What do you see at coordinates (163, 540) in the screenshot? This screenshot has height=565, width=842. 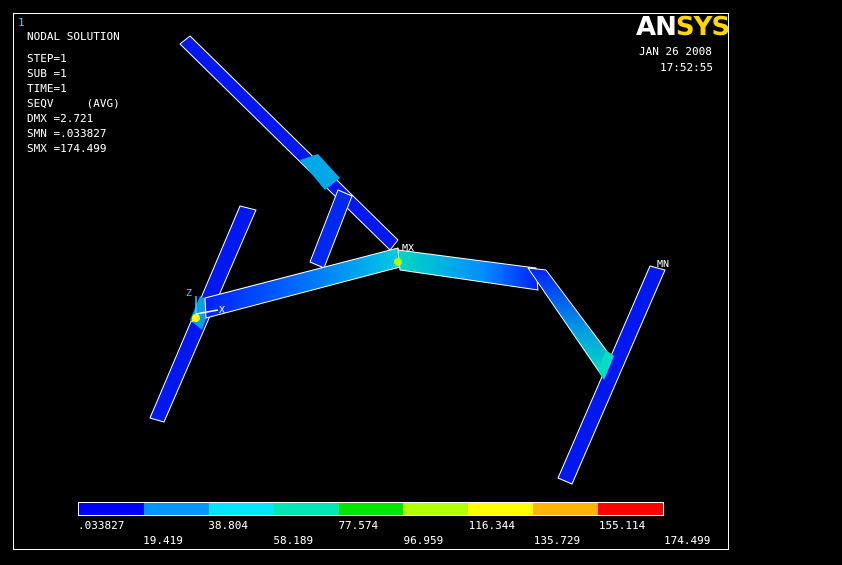 I see `legend-bottom-label: 19.419` at bounding box center [163, 540].